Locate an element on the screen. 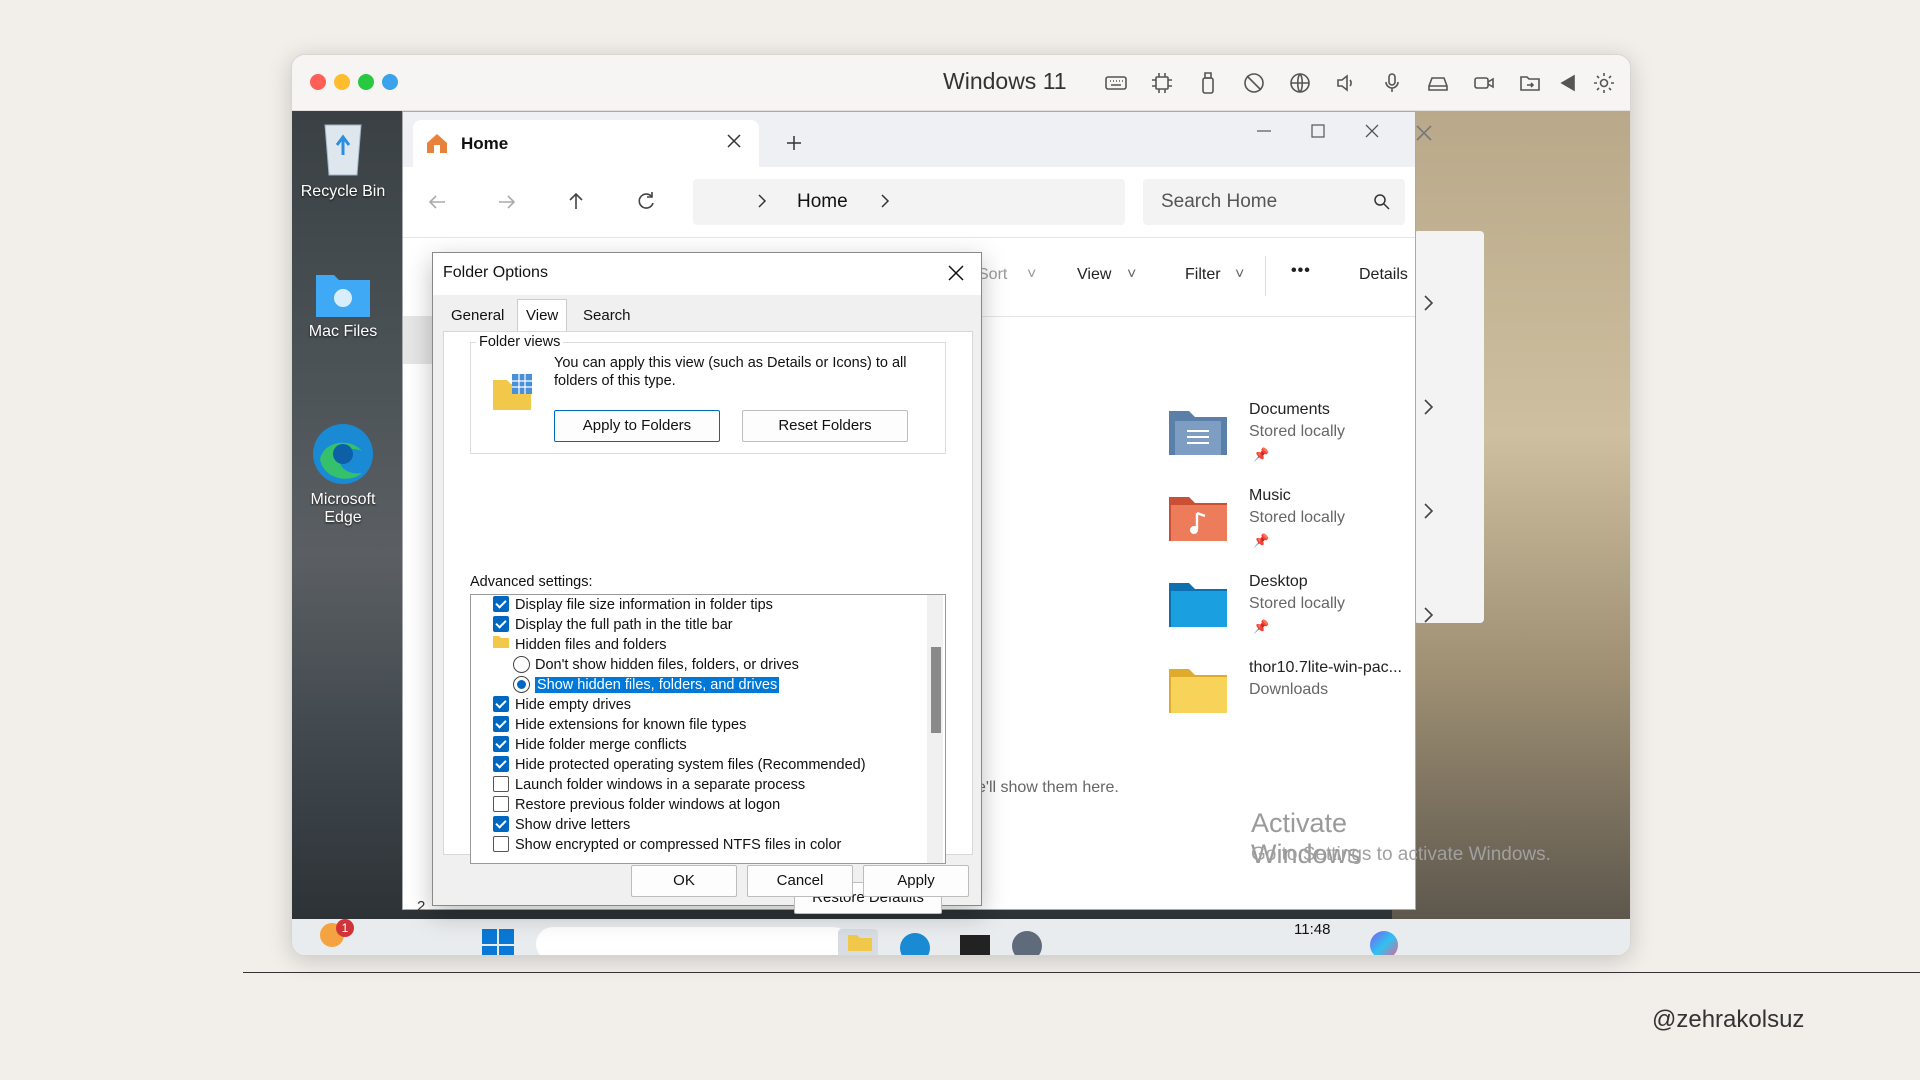 The height and width of the screenshot is (1080, 1920). globe-icon is located at coordinates (1300, 83).